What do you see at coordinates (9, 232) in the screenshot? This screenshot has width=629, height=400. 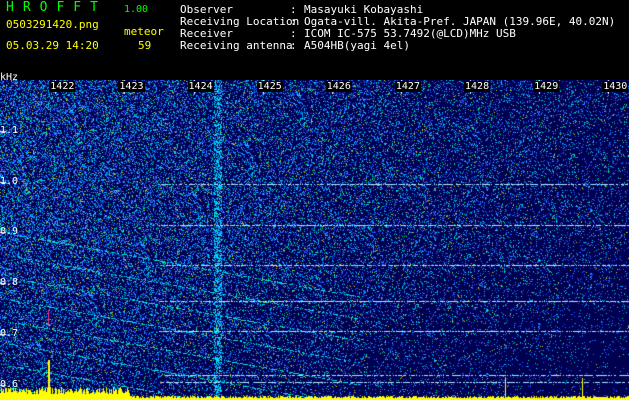 I see `y-tick-label: 0.9` at bounding box center [9, 232].